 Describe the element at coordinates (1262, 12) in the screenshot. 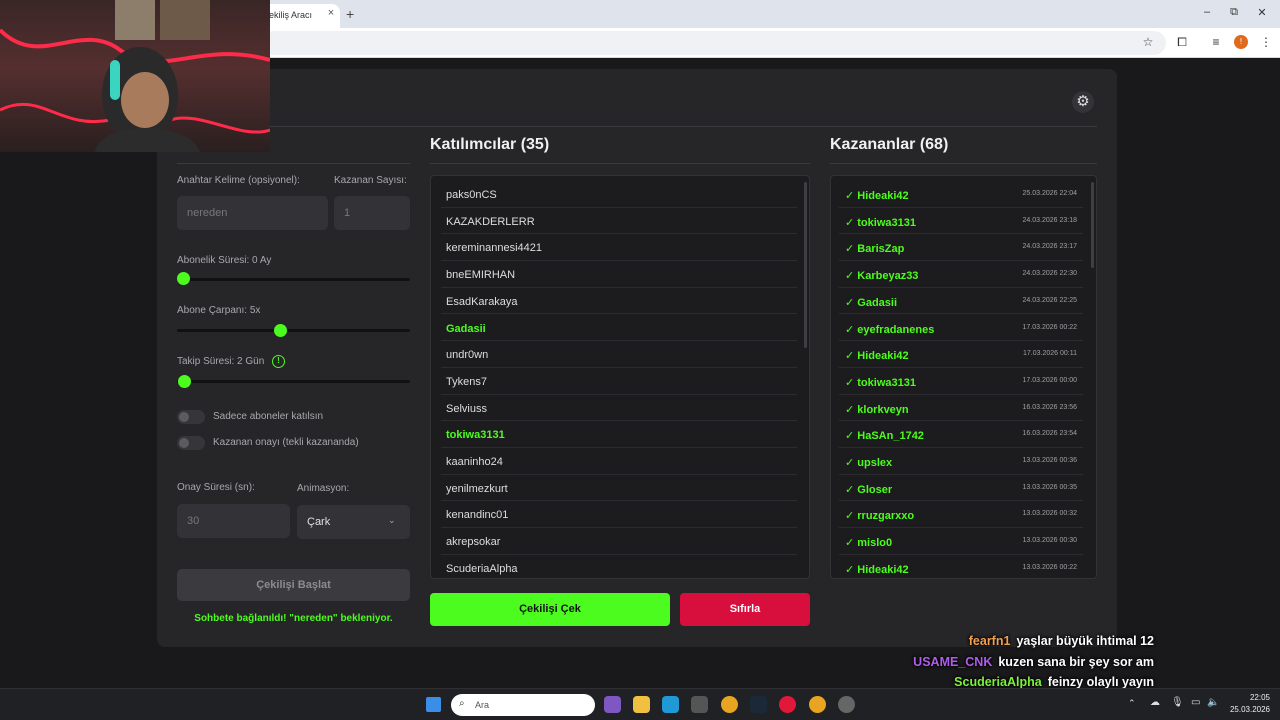

I see `close-window-icon: ✕` at that location.